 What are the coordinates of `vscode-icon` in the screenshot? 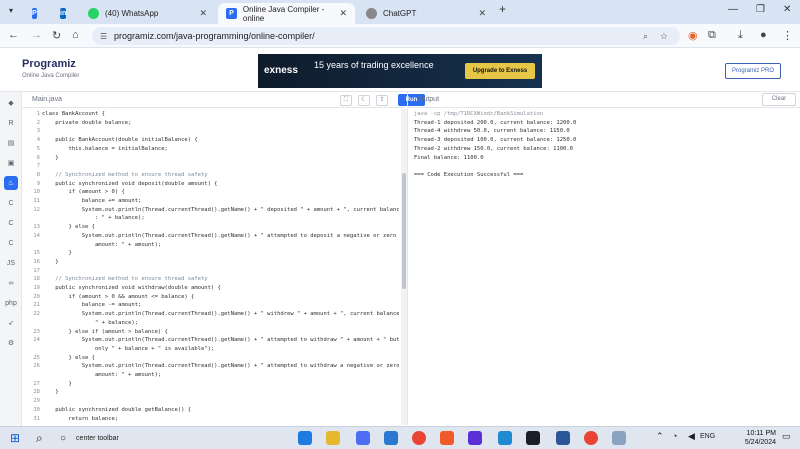 It's located at (505, 438).